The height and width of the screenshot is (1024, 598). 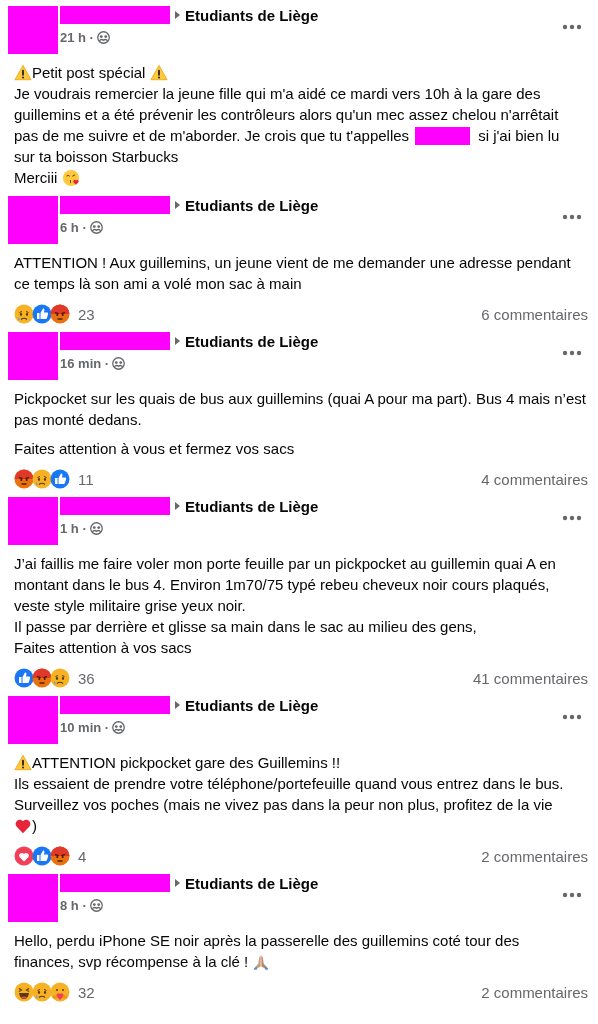 I want to click on kissing-face-icon, so click(x=70, y=177).